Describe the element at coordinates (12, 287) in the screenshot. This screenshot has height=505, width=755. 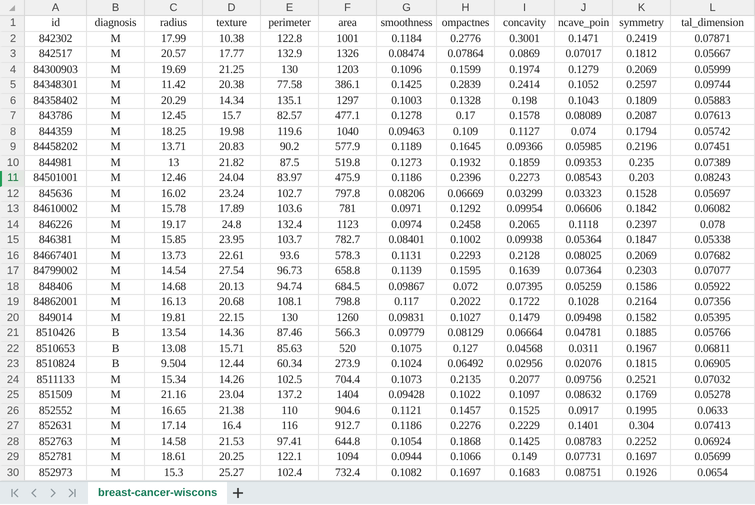
I see `row-header: 18` at that location.